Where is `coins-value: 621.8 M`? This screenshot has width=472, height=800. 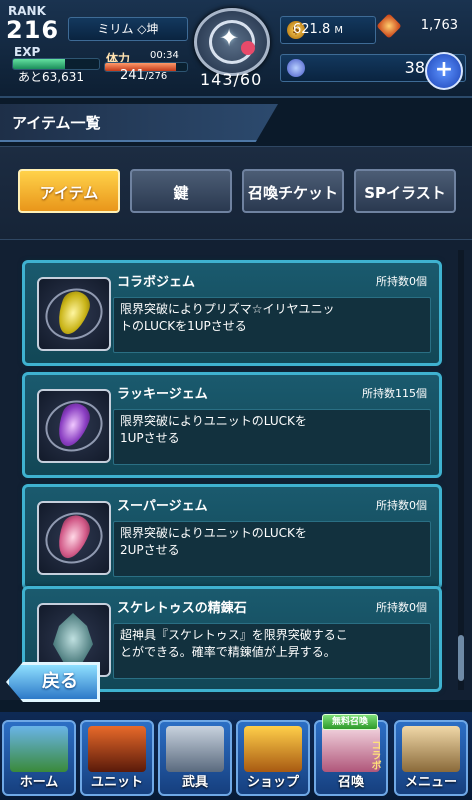 coins-value: 621.8 M is located at coordinates (318, 30).